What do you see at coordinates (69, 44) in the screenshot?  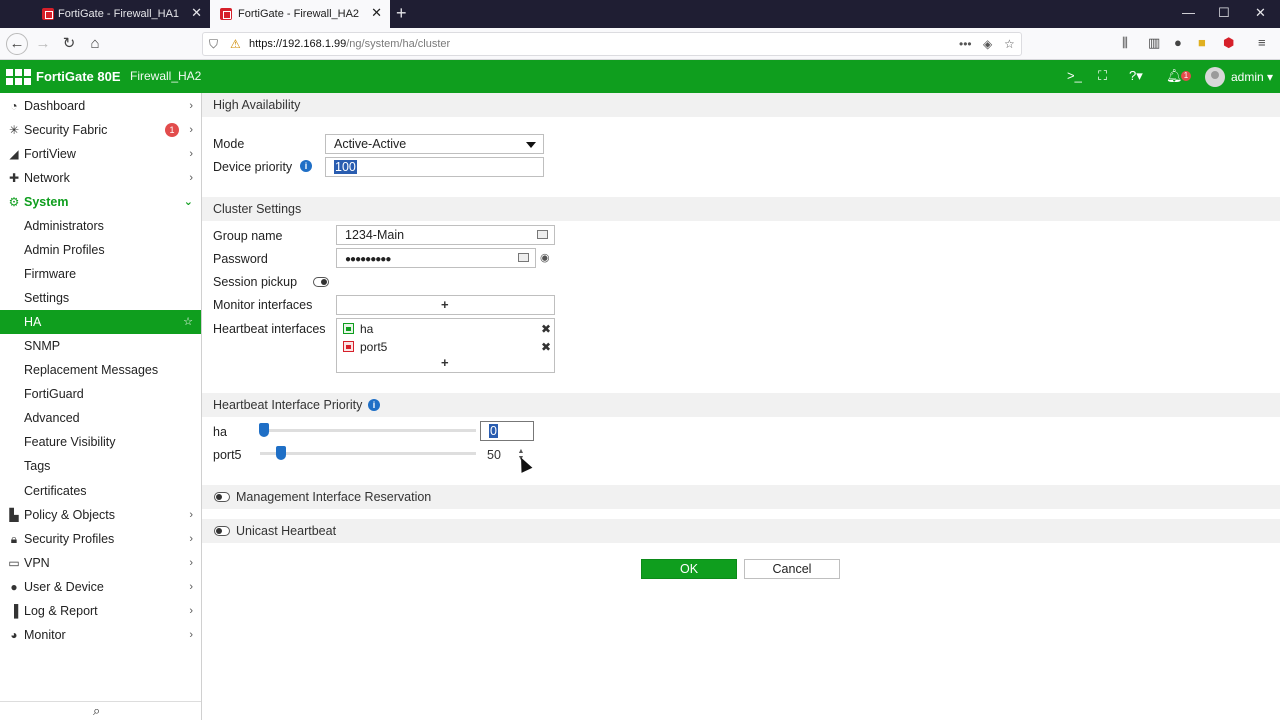 I see `reload-icon: ↻` at bounding box center [69, 44].